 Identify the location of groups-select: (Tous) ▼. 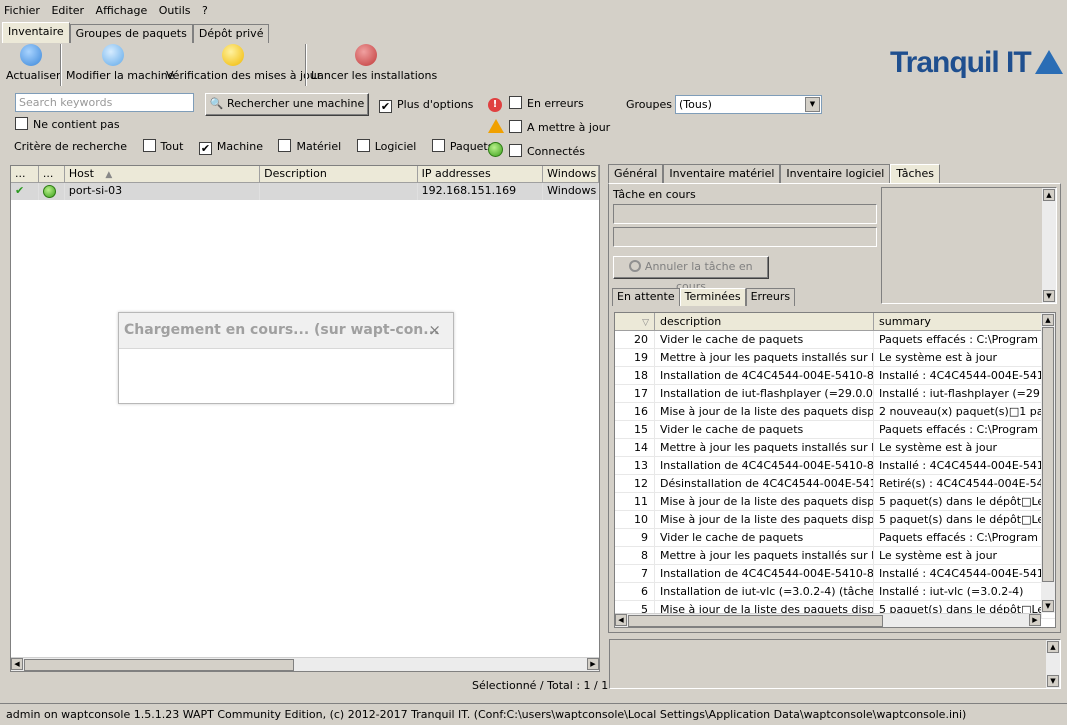
(748, 104).